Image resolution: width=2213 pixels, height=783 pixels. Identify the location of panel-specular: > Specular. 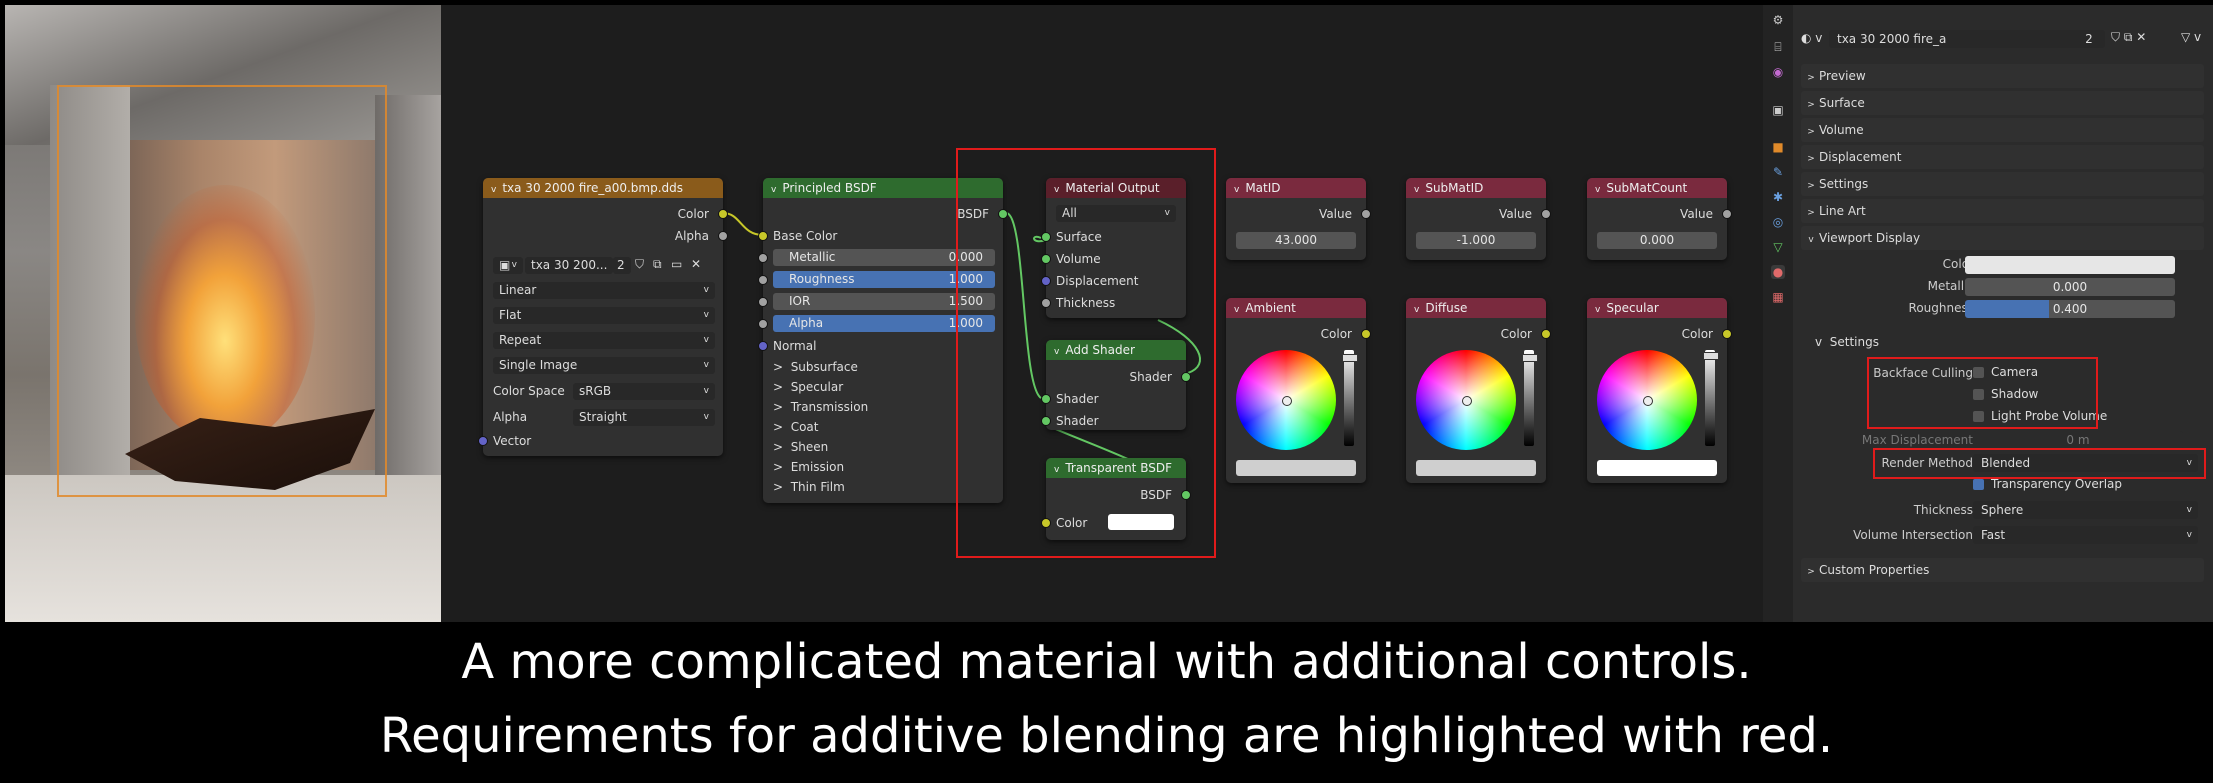
(808, 387).